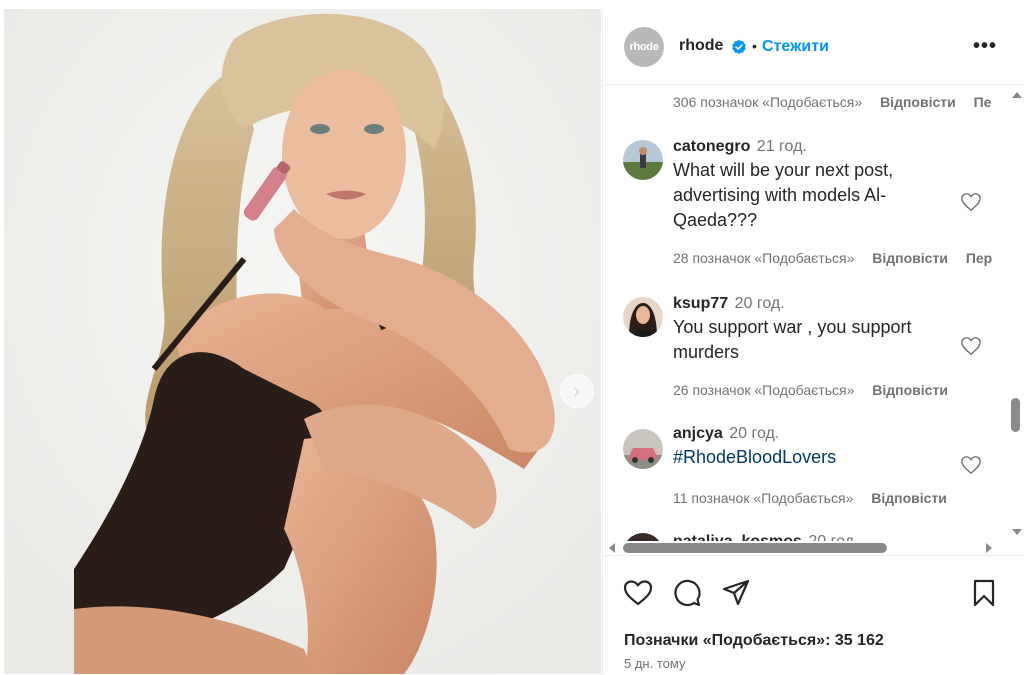 This screenshot has height=675, width=1024. Describe the element at coordinates (763, 258) in the screenshot. I see `comment-like-count: 28 позначок «Подобається»` at that location.